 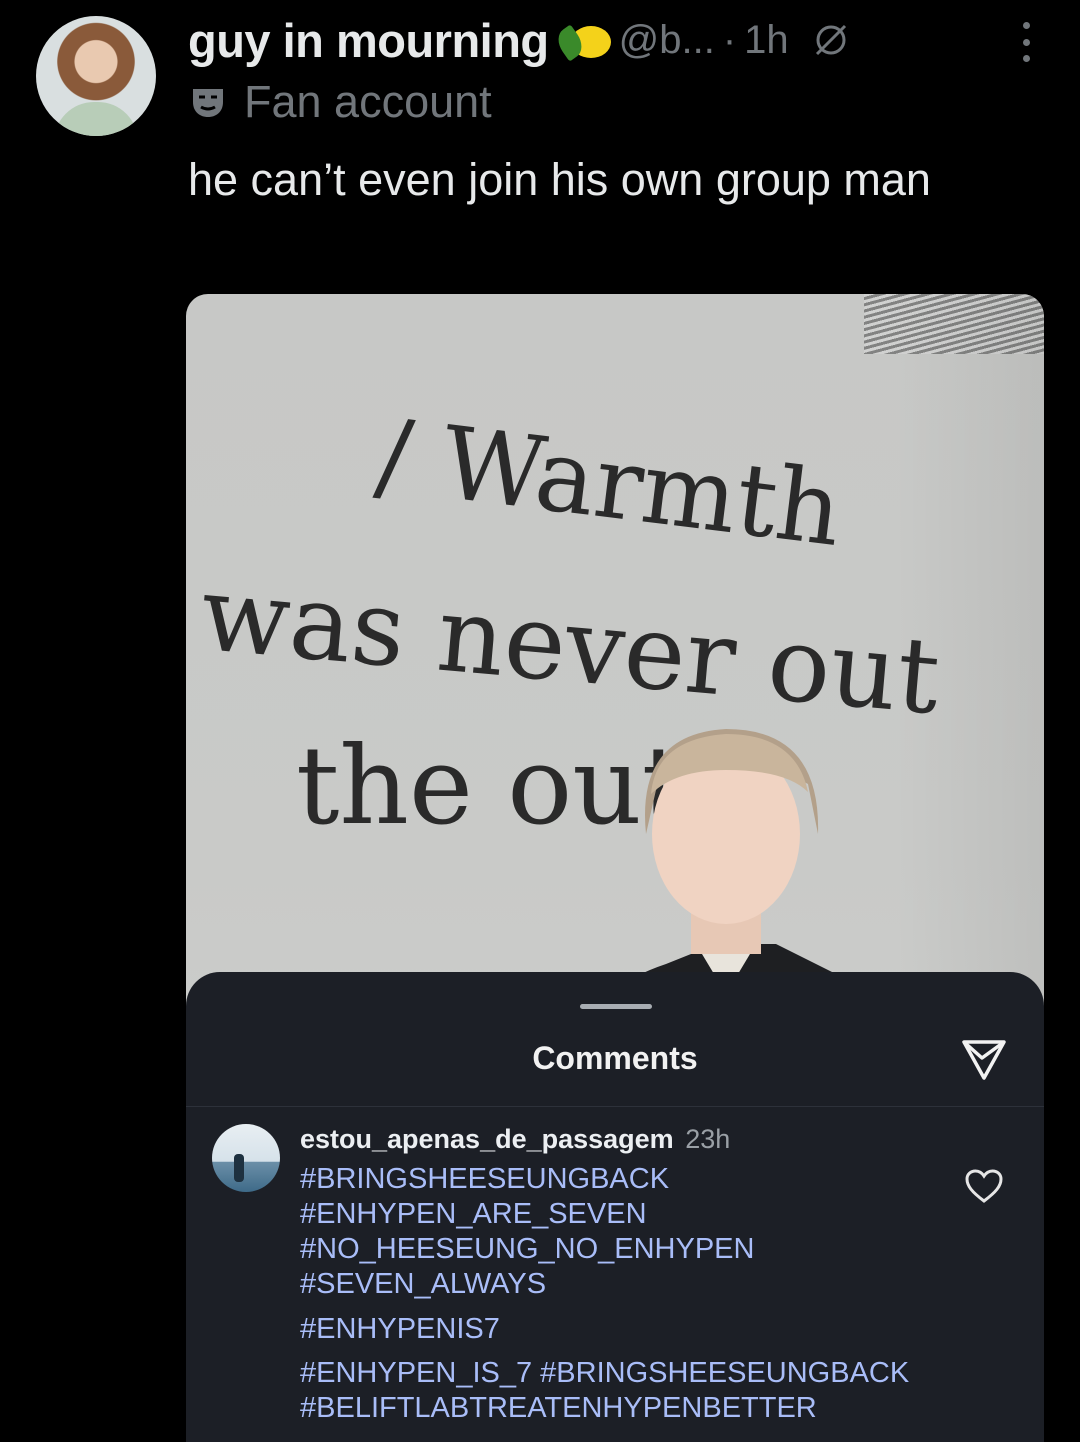 I want to click on hashtag: #ENHYPEN_ARE_SEVEN, so click(x=640, y=1214).